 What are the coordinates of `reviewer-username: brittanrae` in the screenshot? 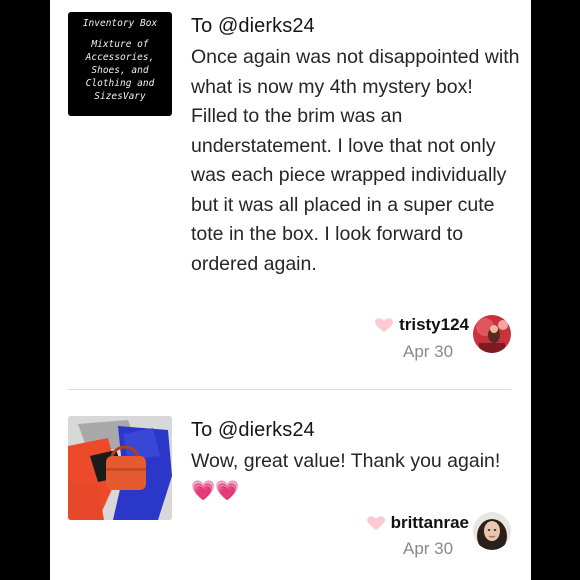 It's located at (430, 523).